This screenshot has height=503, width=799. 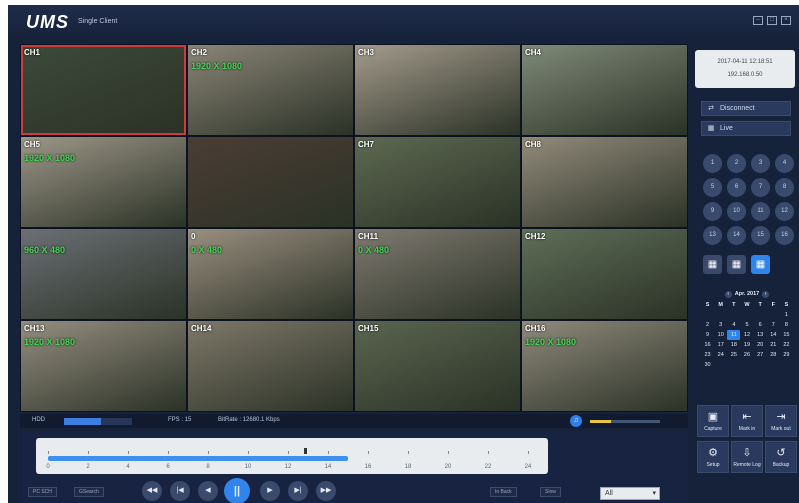 I want to click on calendar-day: 6, so click(x=760, y=325).